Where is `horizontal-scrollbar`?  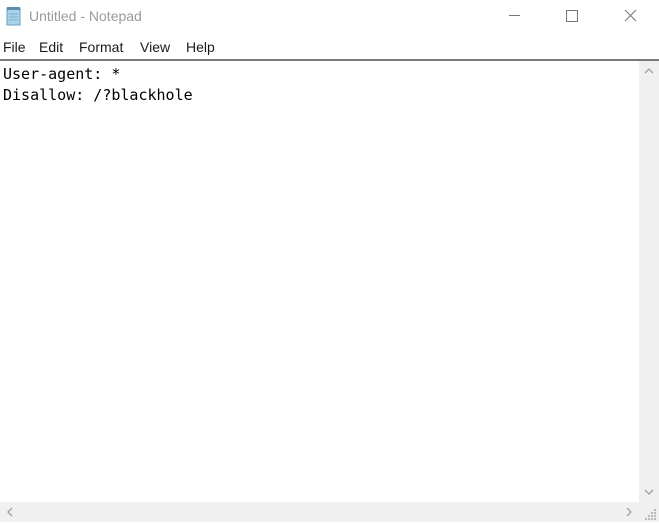 horizontal-scrollbar is located at coordinates (319, 512).